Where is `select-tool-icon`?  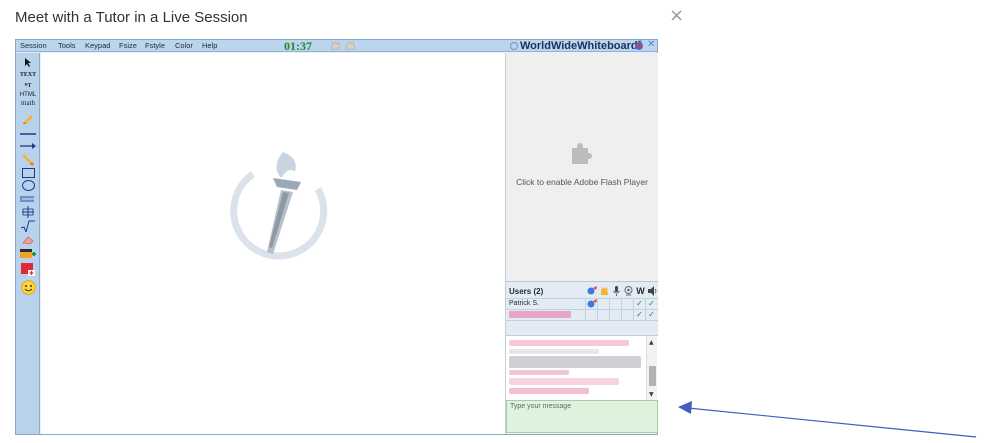
select-tool-icon is located at coordinates (28, 61).